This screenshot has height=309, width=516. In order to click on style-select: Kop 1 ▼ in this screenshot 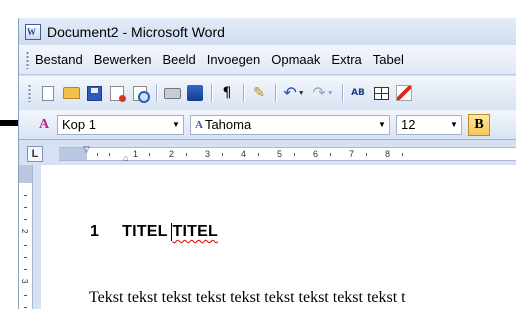, I will do `click(120, 124)`.